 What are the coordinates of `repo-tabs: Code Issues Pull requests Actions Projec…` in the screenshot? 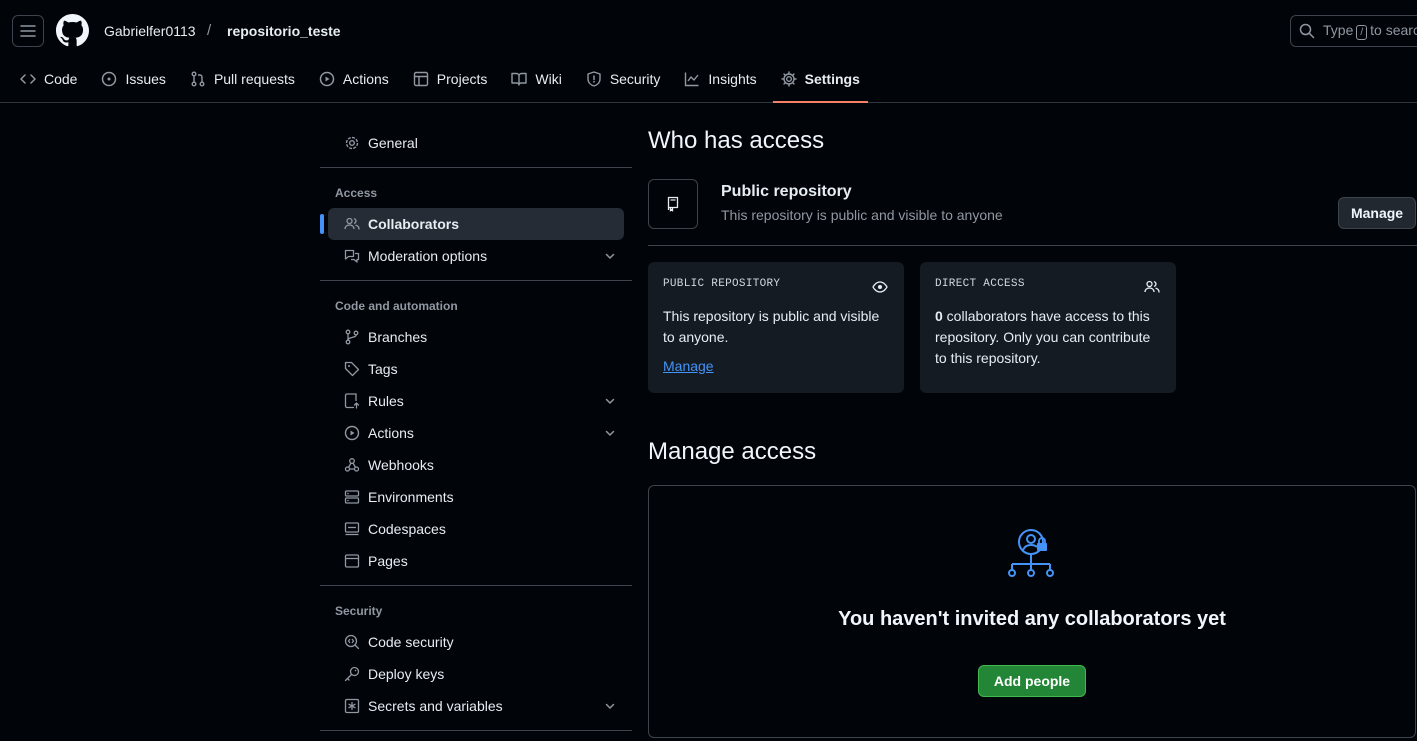 It's located at (444, 82).